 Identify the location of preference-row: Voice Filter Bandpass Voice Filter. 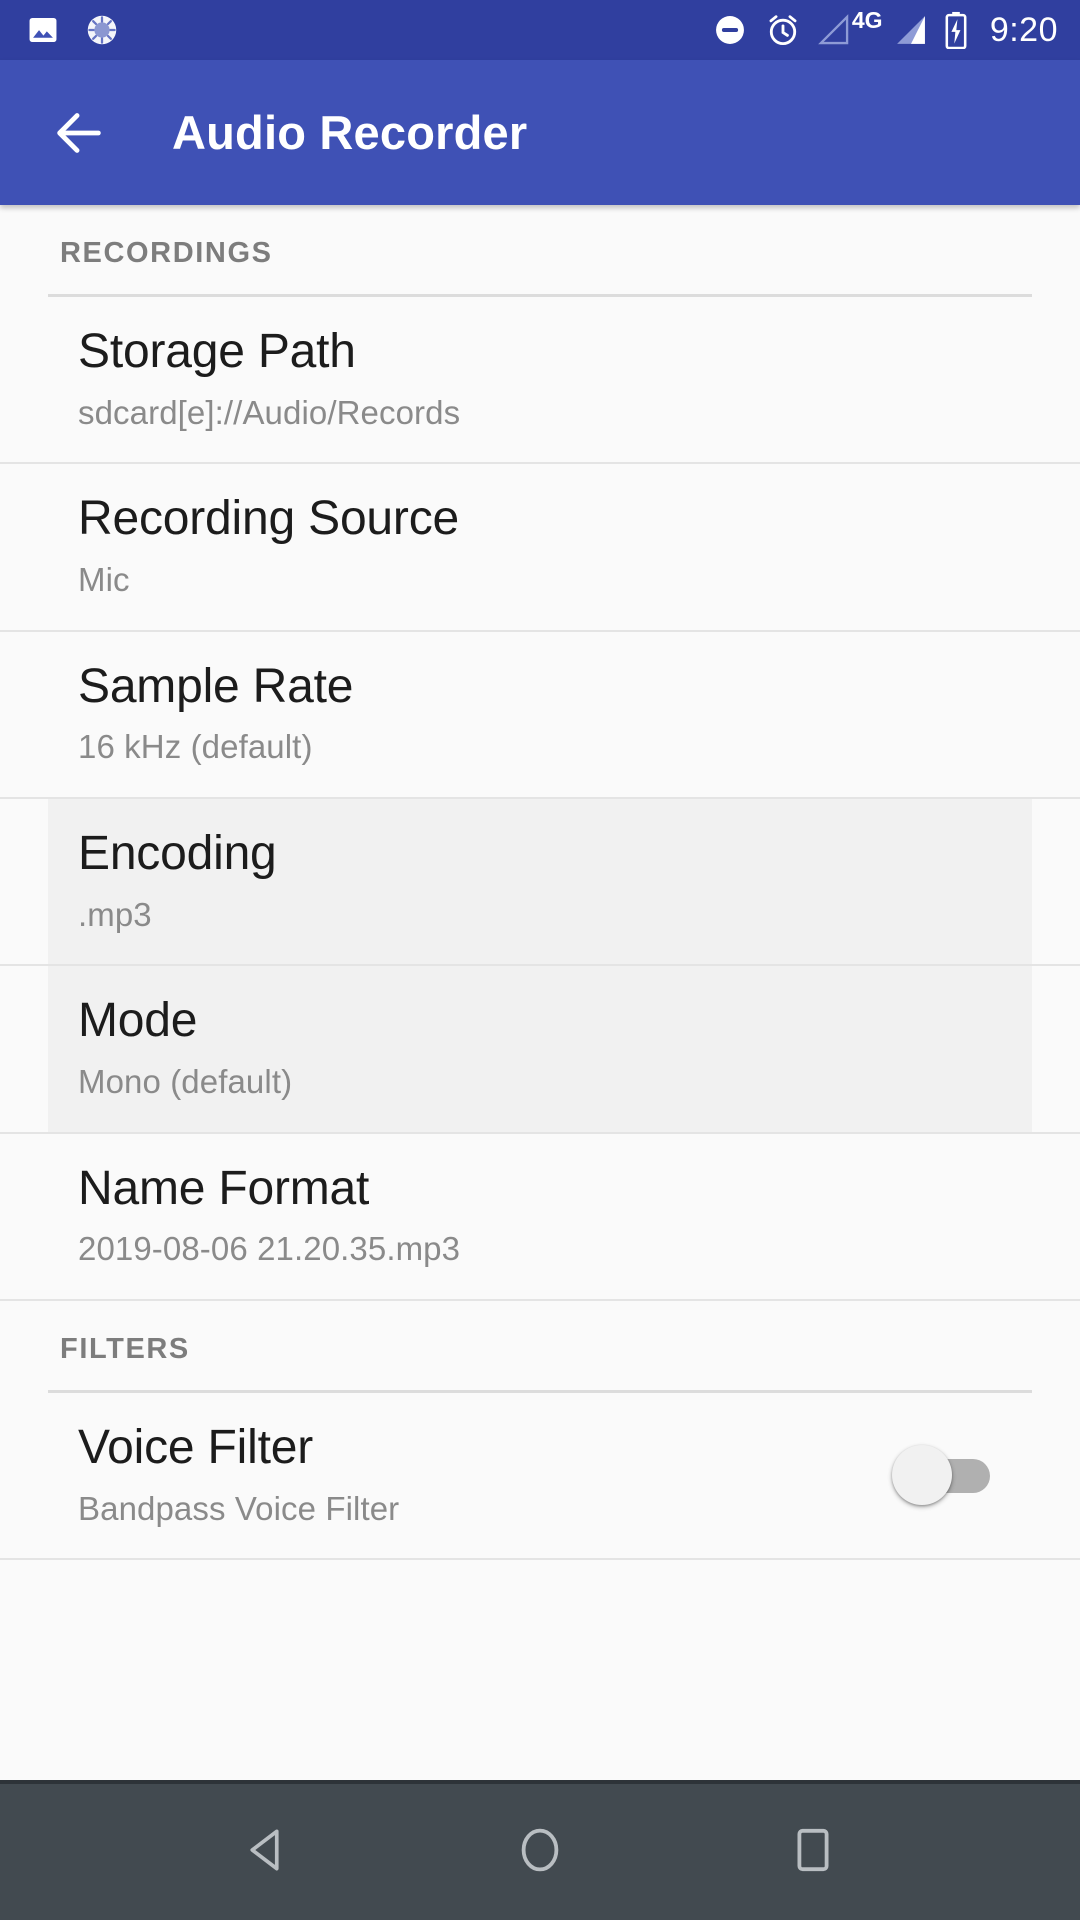
(540, 1477).